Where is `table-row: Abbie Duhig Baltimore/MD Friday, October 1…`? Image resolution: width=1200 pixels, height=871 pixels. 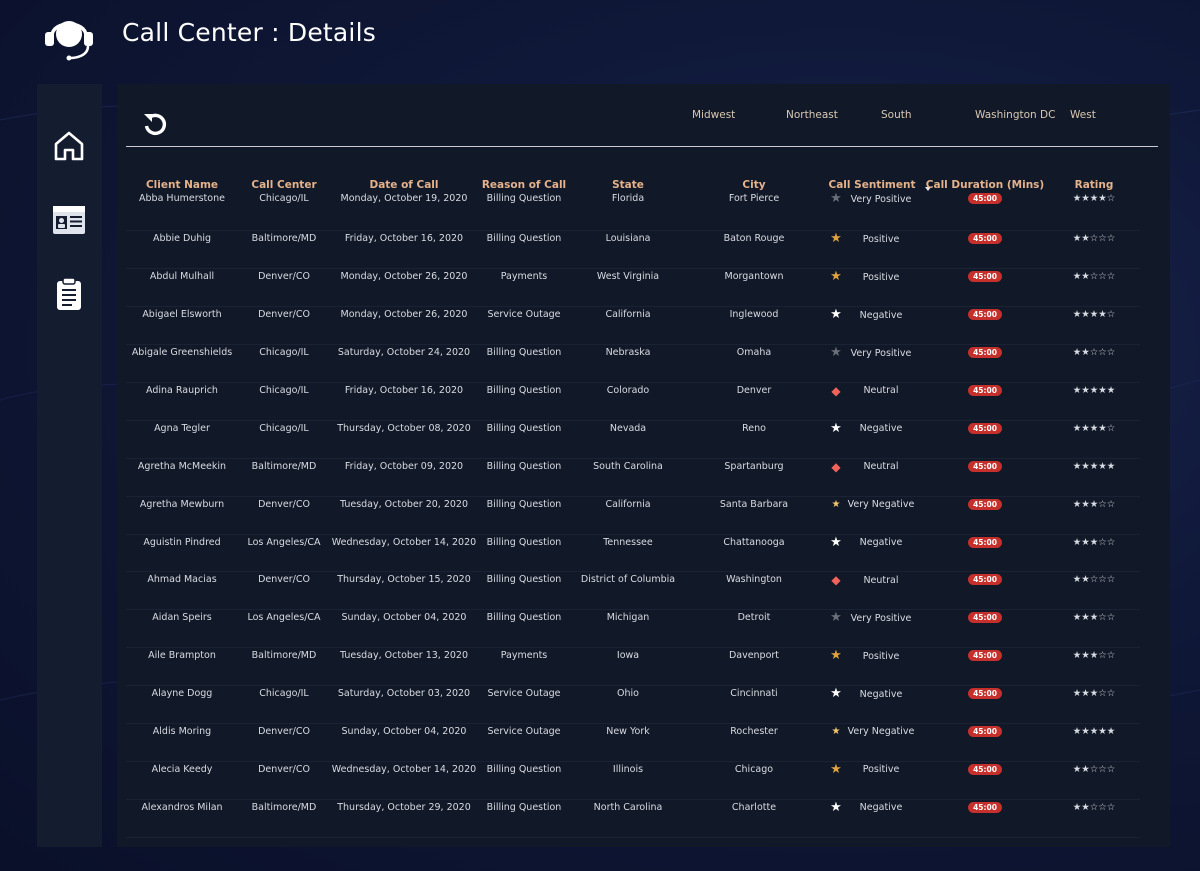 table-row: Abbie Duhig Baltimore/MD Friday, October 1… is located at coordinates (633, 250).